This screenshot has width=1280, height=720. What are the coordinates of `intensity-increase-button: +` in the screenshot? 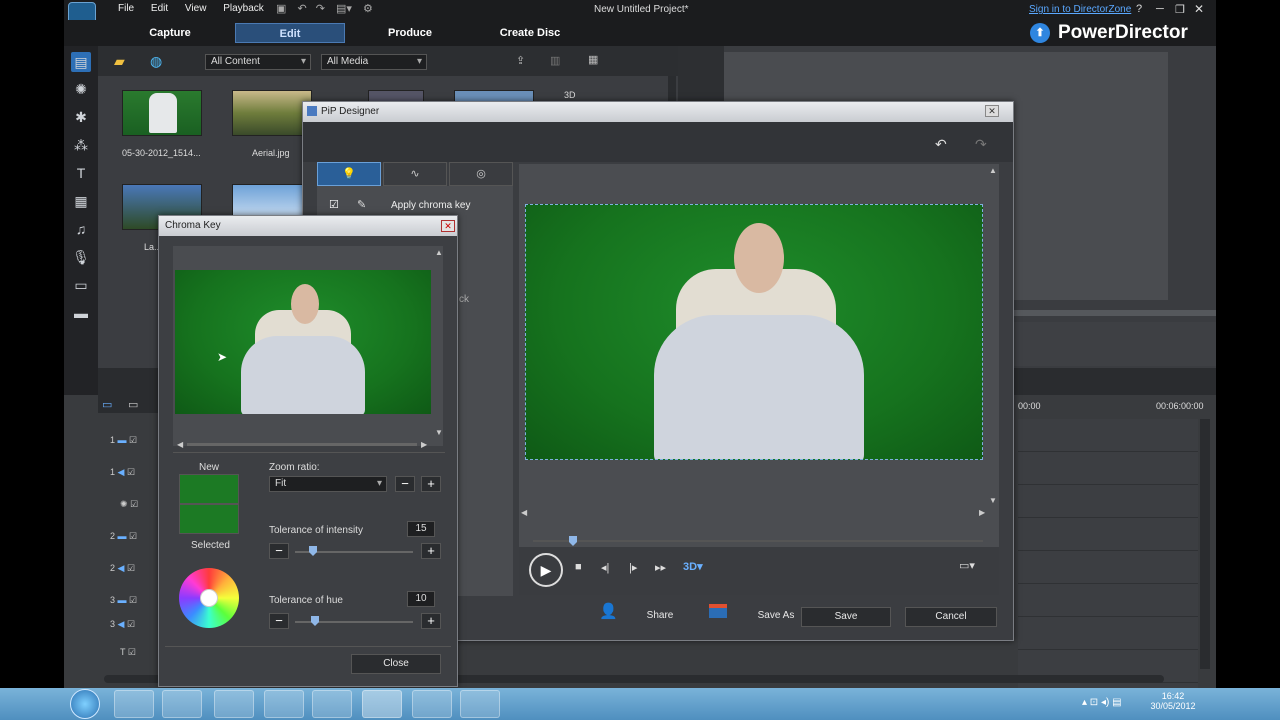 It's located at (431, 551).